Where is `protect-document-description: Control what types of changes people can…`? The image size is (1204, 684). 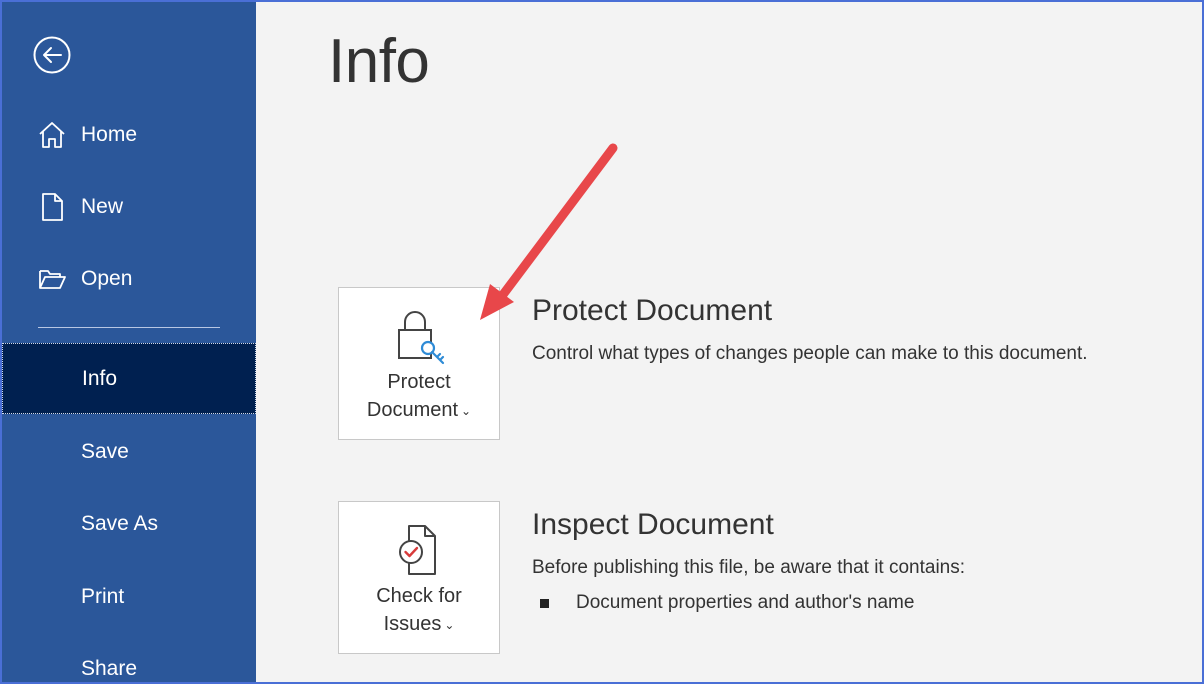 protect-document-description: Control what types of changes people can… is located at coordinates (810, 353).